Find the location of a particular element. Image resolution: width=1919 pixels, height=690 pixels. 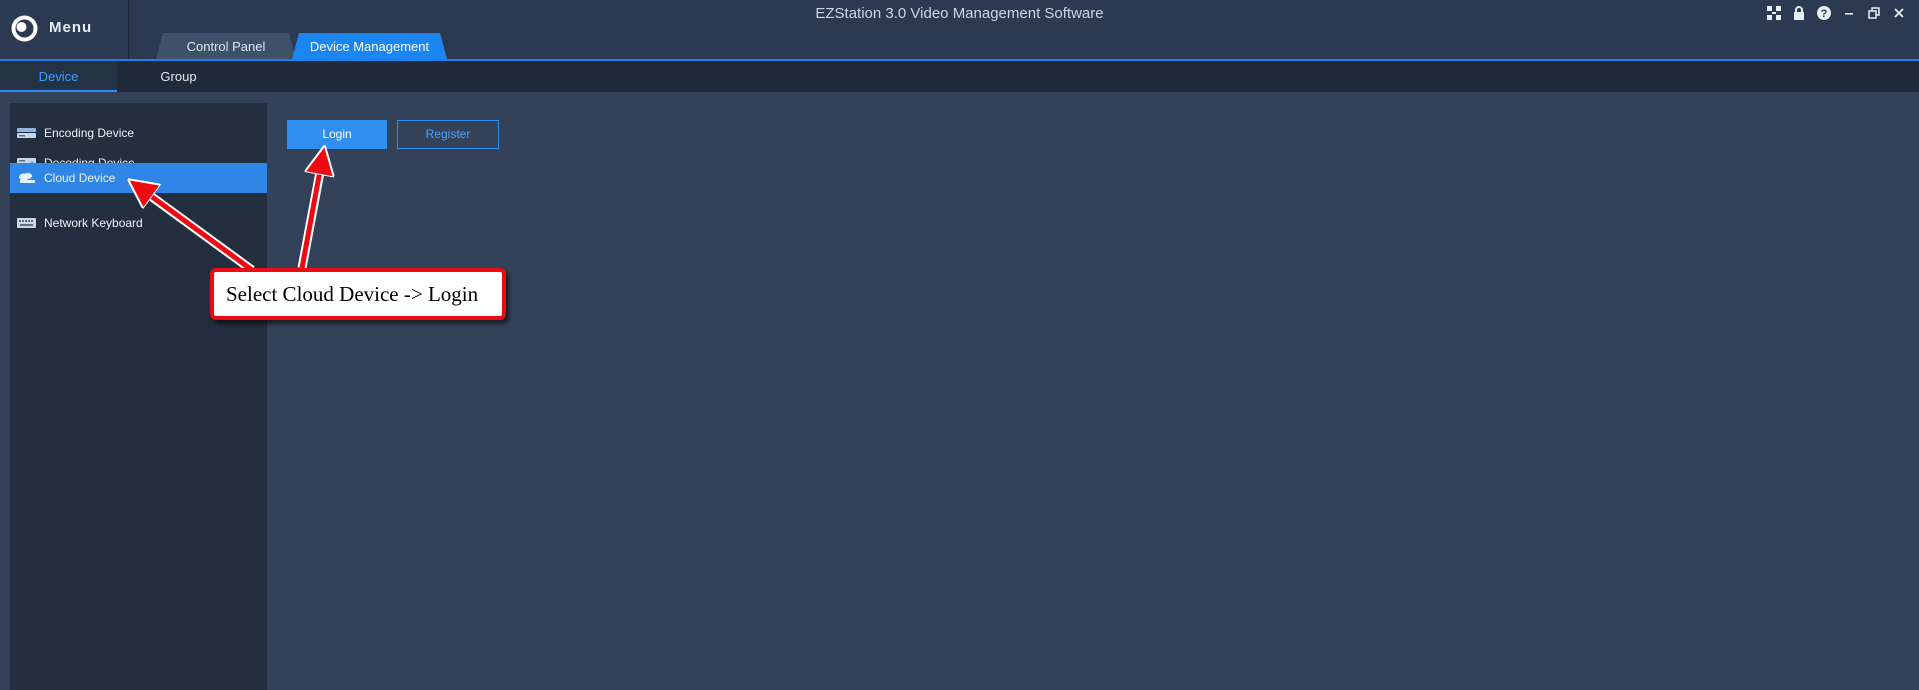

tab-control-panel: Control Panel is located at coordinates (226, 46).